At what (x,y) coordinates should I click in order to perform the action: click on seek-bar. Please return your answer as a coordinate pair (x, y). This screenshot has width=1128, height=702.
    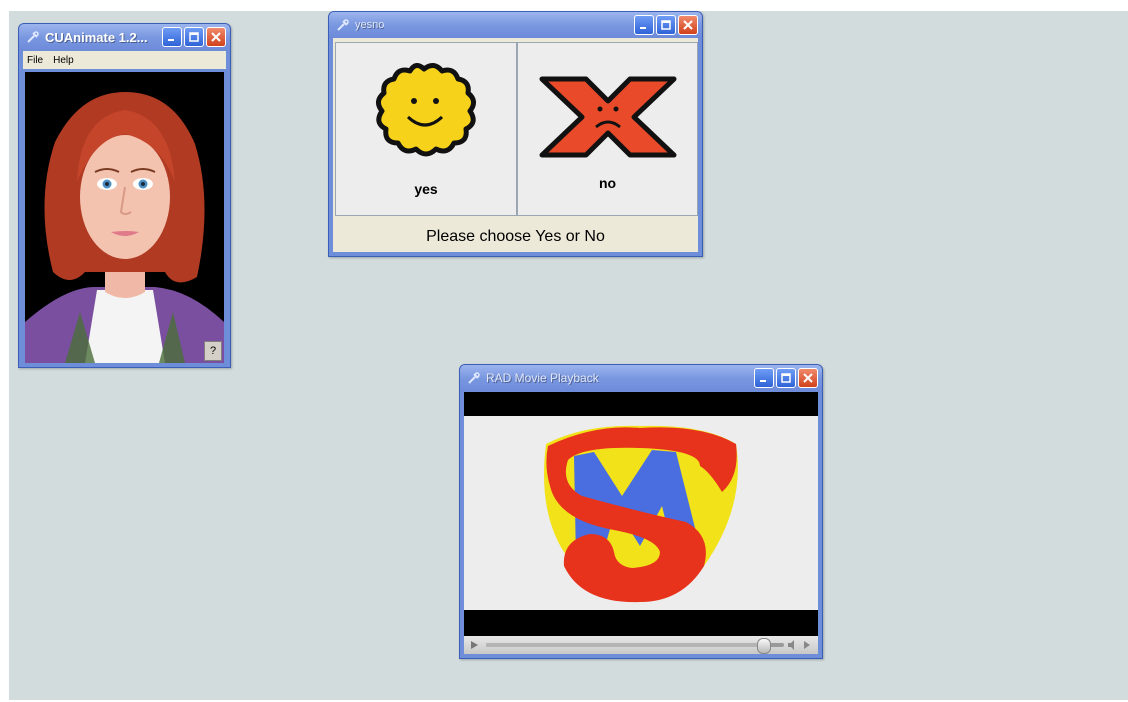
    Looking at the image, I should click on (641, 645).